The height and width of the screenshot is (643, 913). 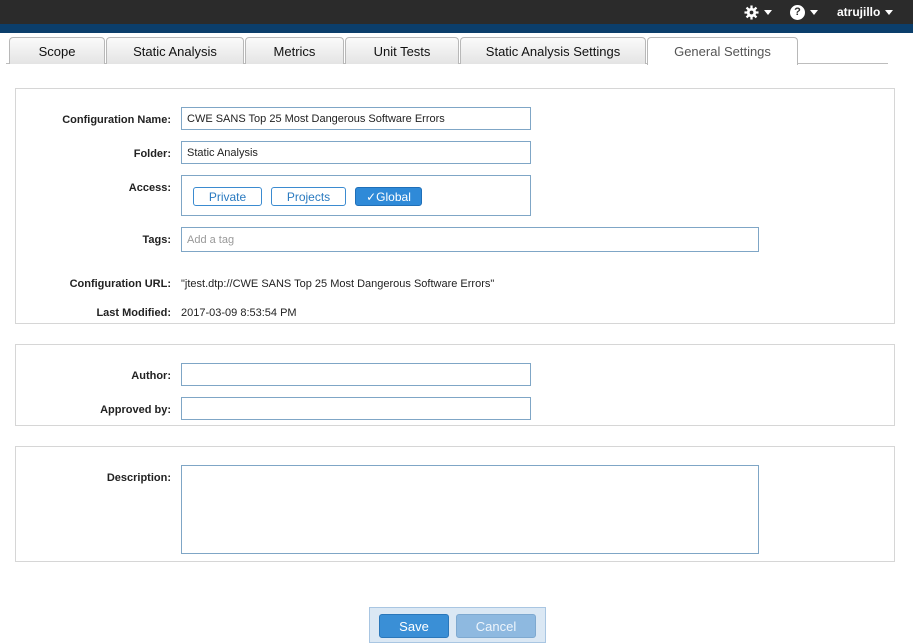 What do you see at coordinates (470, 509) in the screenshot?
I see `description-textarea` at bounding box center [470, 509].